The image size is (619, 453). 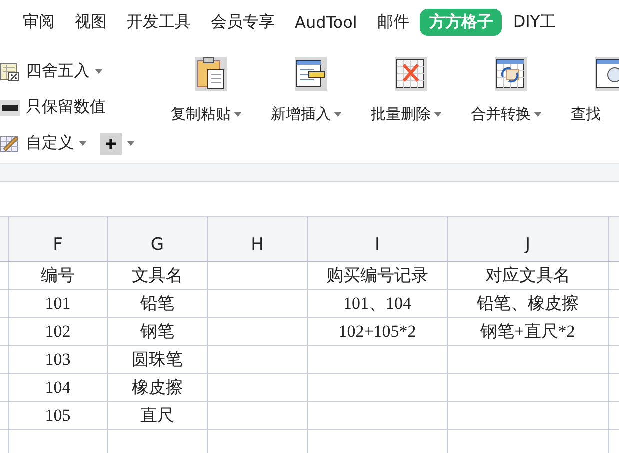 I want to click on table-cell: 105, so click(x=58, y=416).